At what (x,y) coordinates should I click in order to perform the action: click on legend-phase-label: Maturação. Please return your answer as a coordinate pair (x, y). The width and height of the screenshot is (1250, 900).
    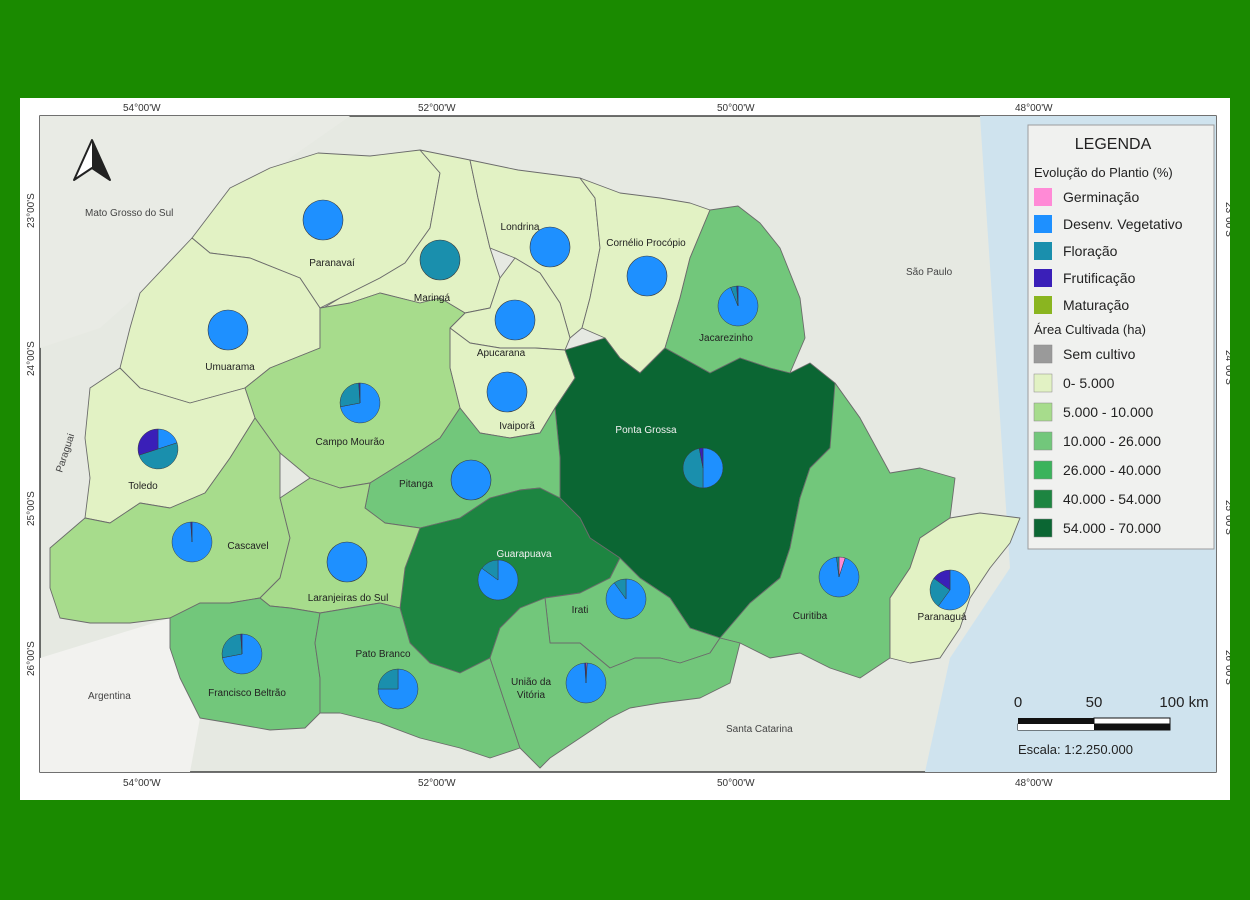
    Looking at the image, I should click on (1096, 305).